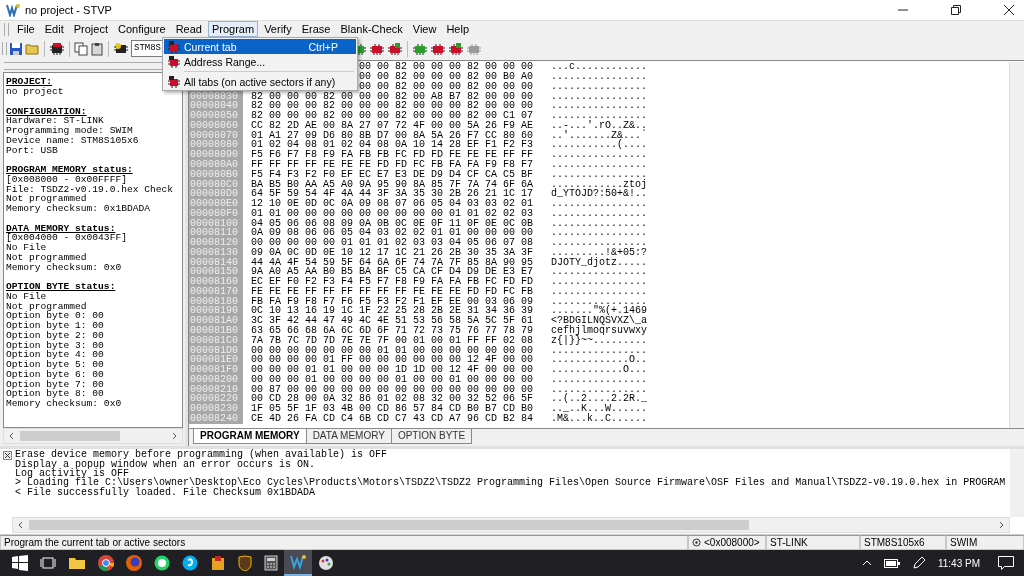 This screenshot has width=1024, height=576. What do you see at coordinates (35, 92) in the screenshot?
I see `info-line: no project` at bounding box center [35, 92].